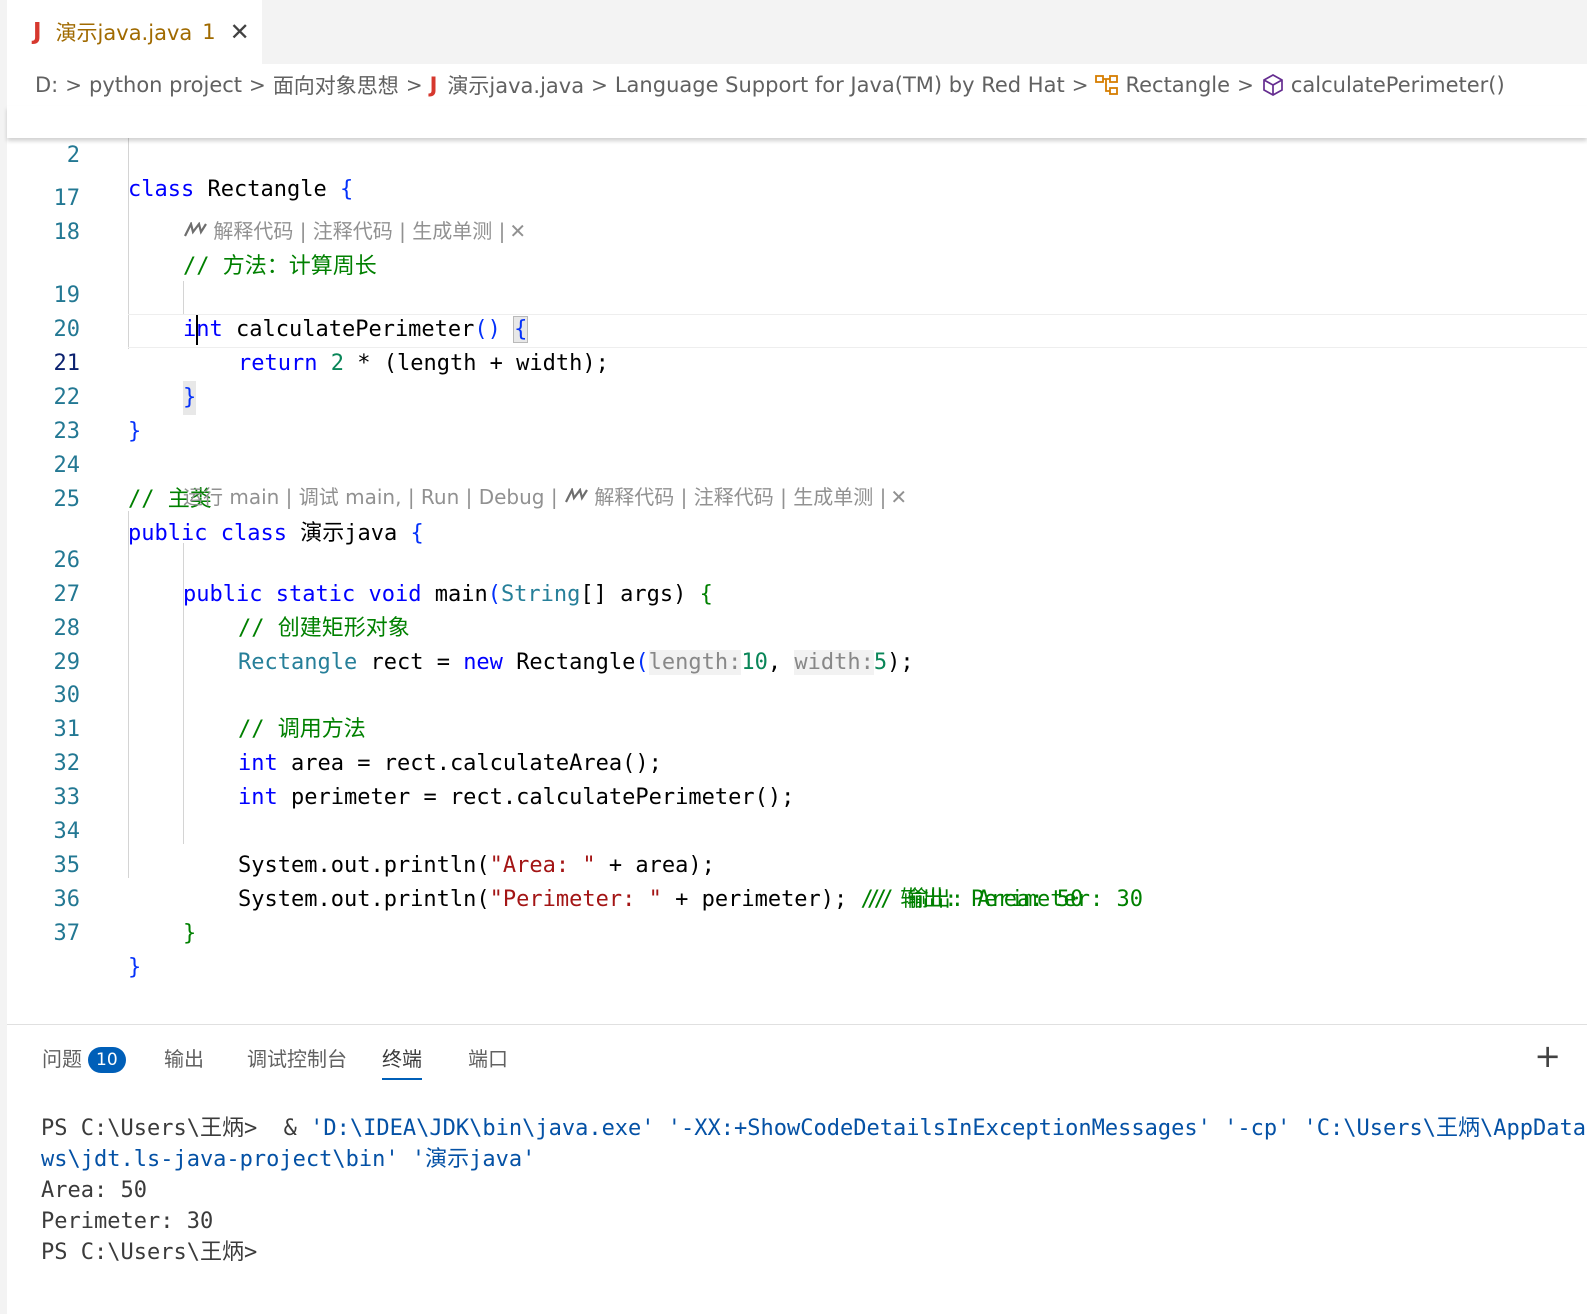  I want to click on sticky-line: 2 class Rectangle {, so click(797, 153).